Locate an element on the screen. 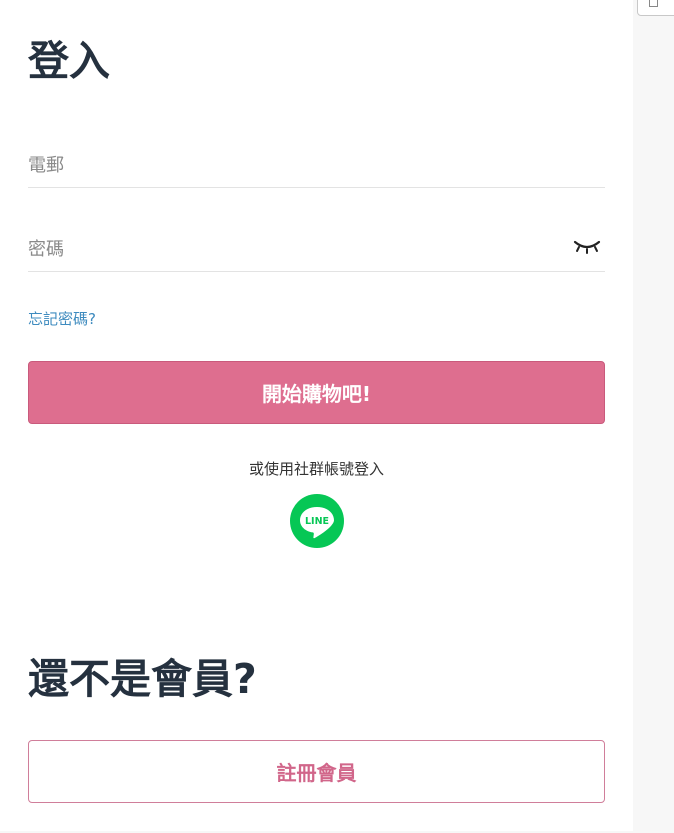 This screenshot has width=674, height=833. line-logo-text: LINE is located at coordinates (317, 521).